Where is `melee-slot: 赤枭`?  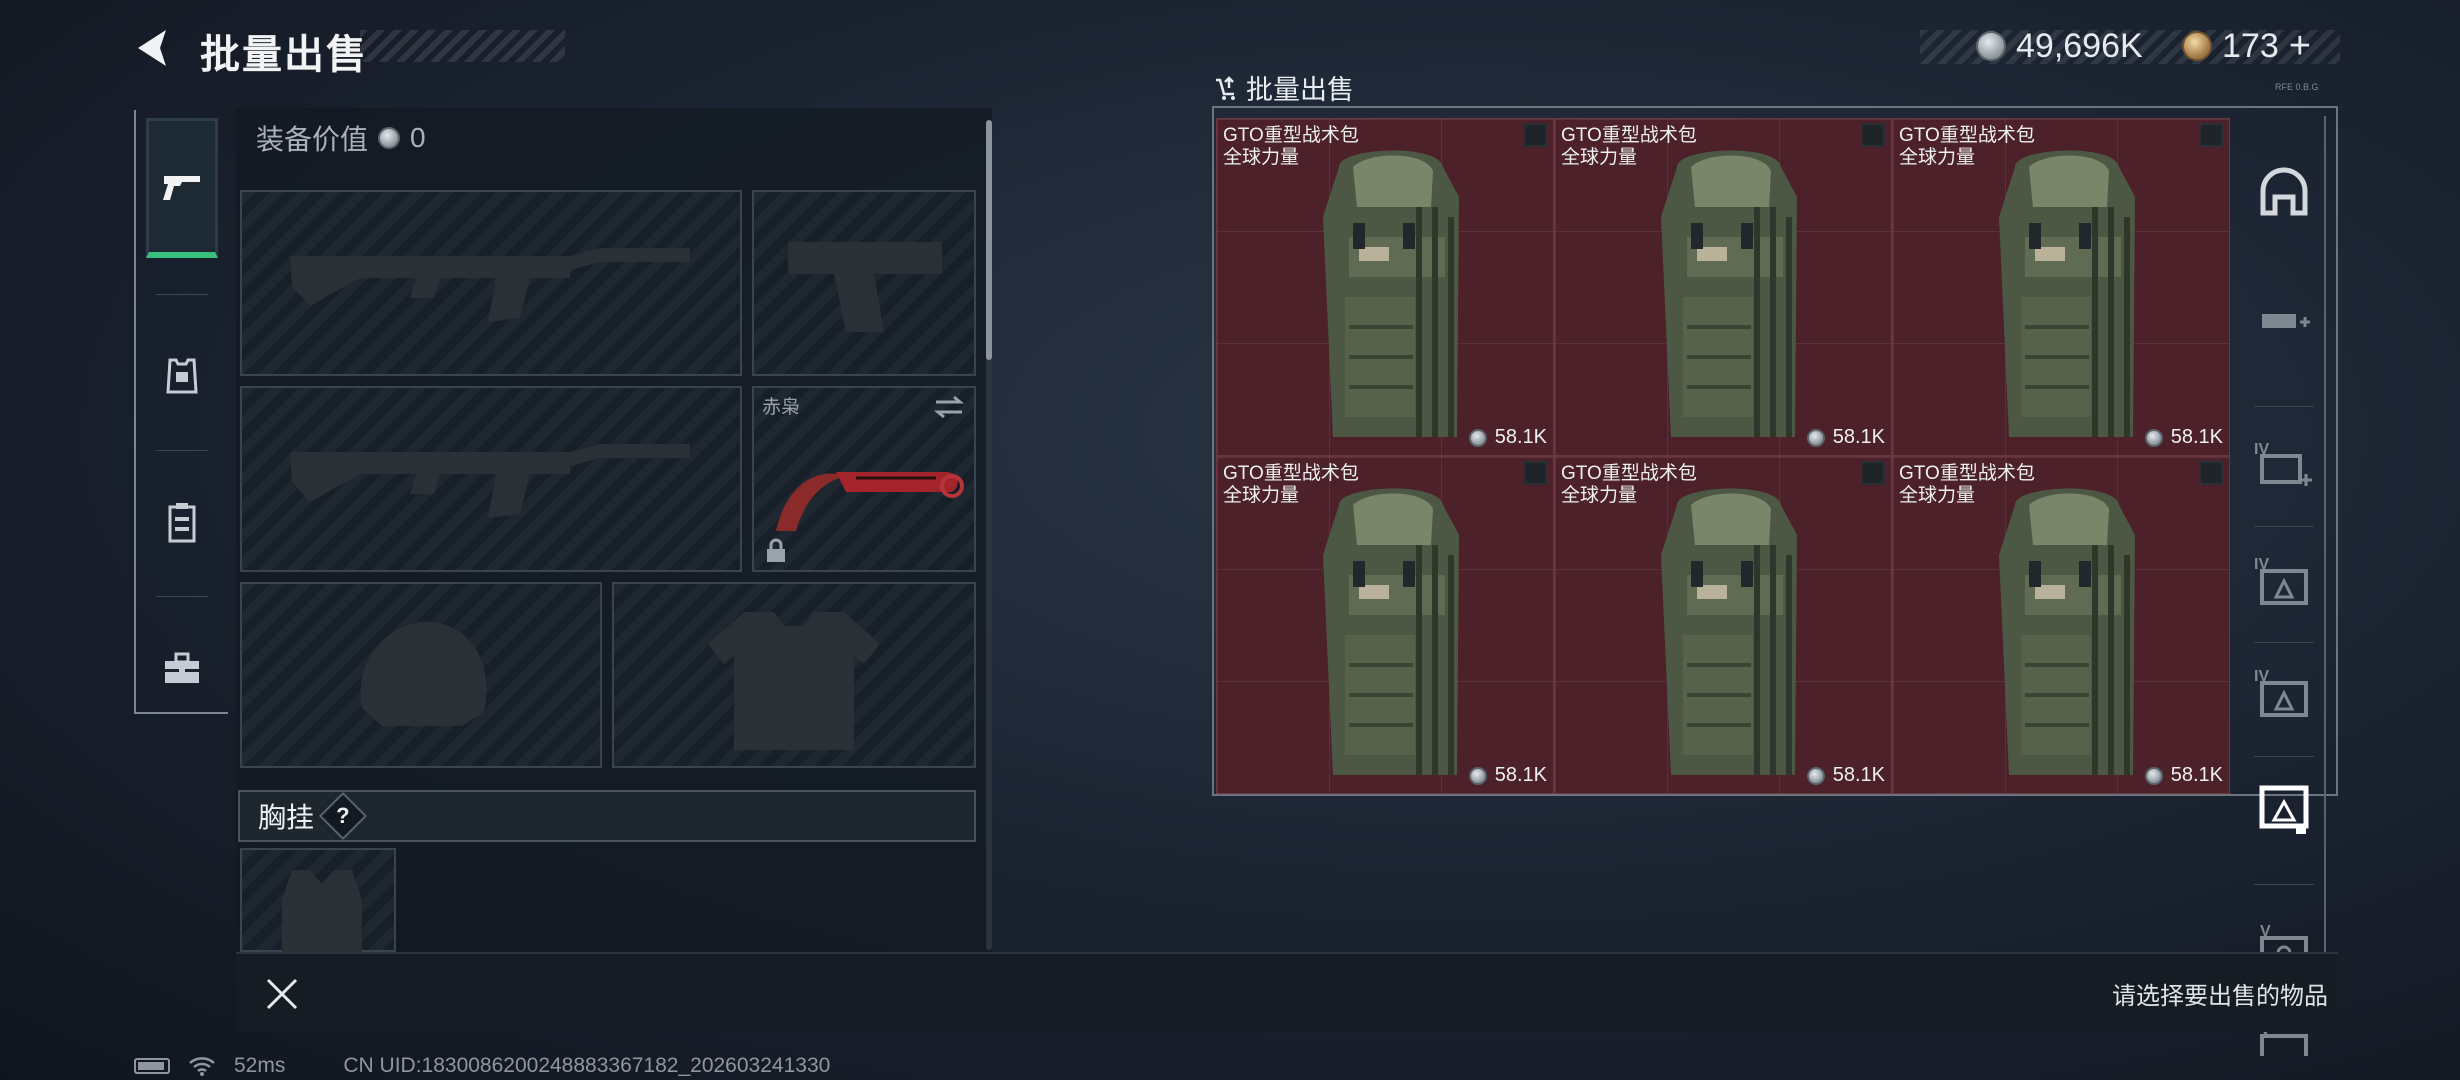 melee-slot: 赤枭 is located at coordinates (864, 479).